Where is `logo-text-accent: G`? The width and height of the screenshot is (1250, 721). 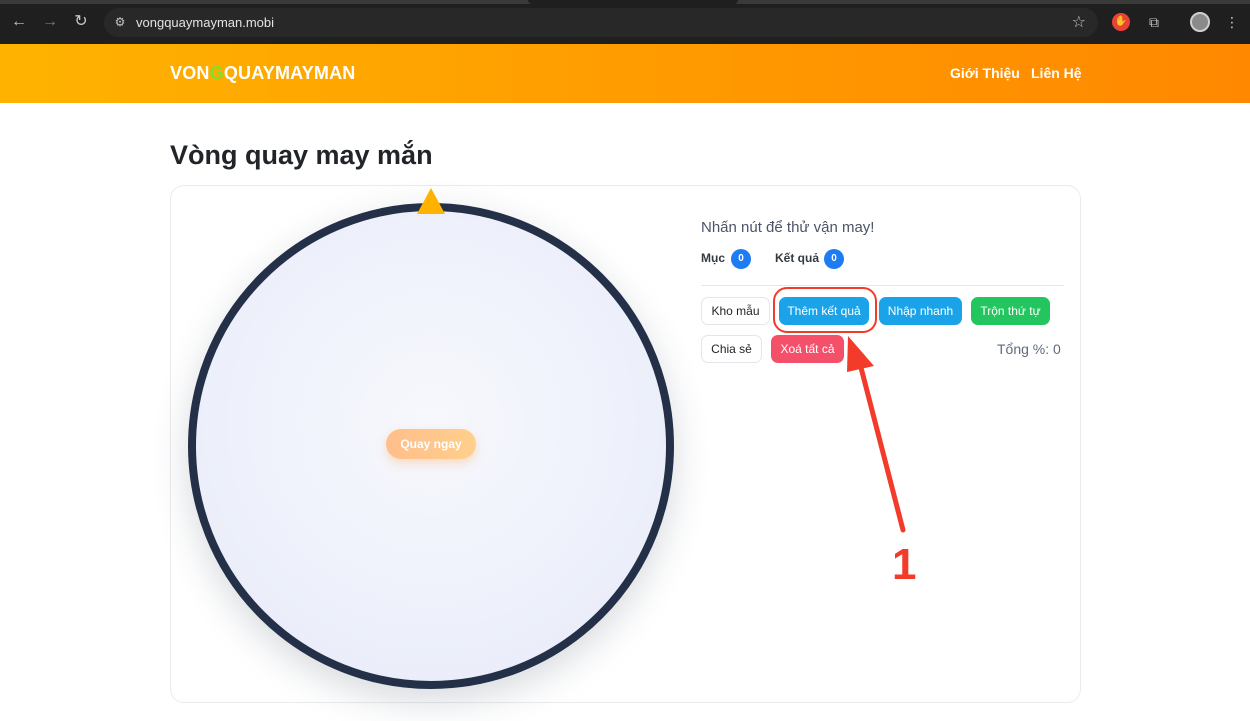 logo-text-accent: G is located at coordinates (216, 73).